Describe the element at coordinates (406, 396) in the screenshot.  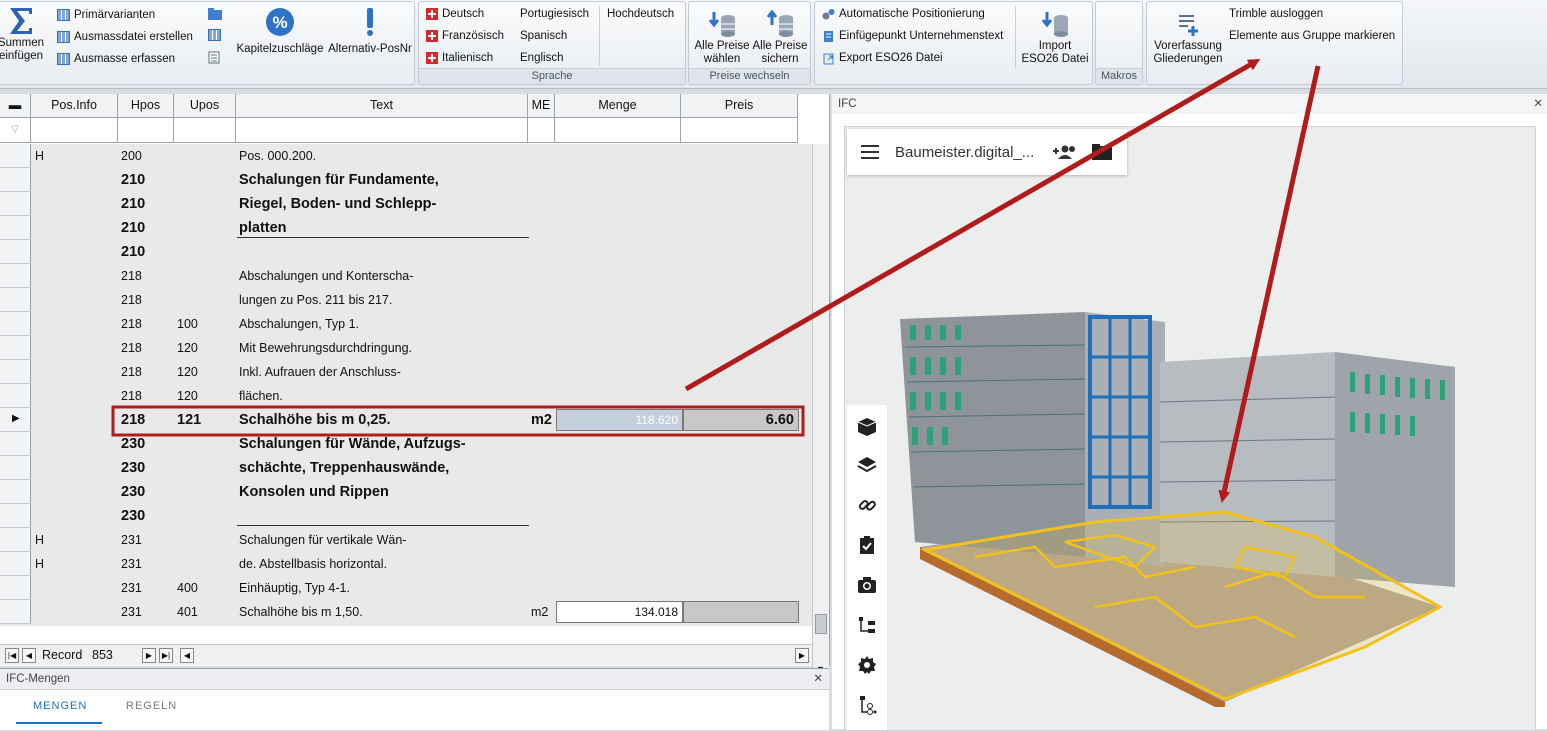
I see `table-row: 218 120 flächen.` at that location.